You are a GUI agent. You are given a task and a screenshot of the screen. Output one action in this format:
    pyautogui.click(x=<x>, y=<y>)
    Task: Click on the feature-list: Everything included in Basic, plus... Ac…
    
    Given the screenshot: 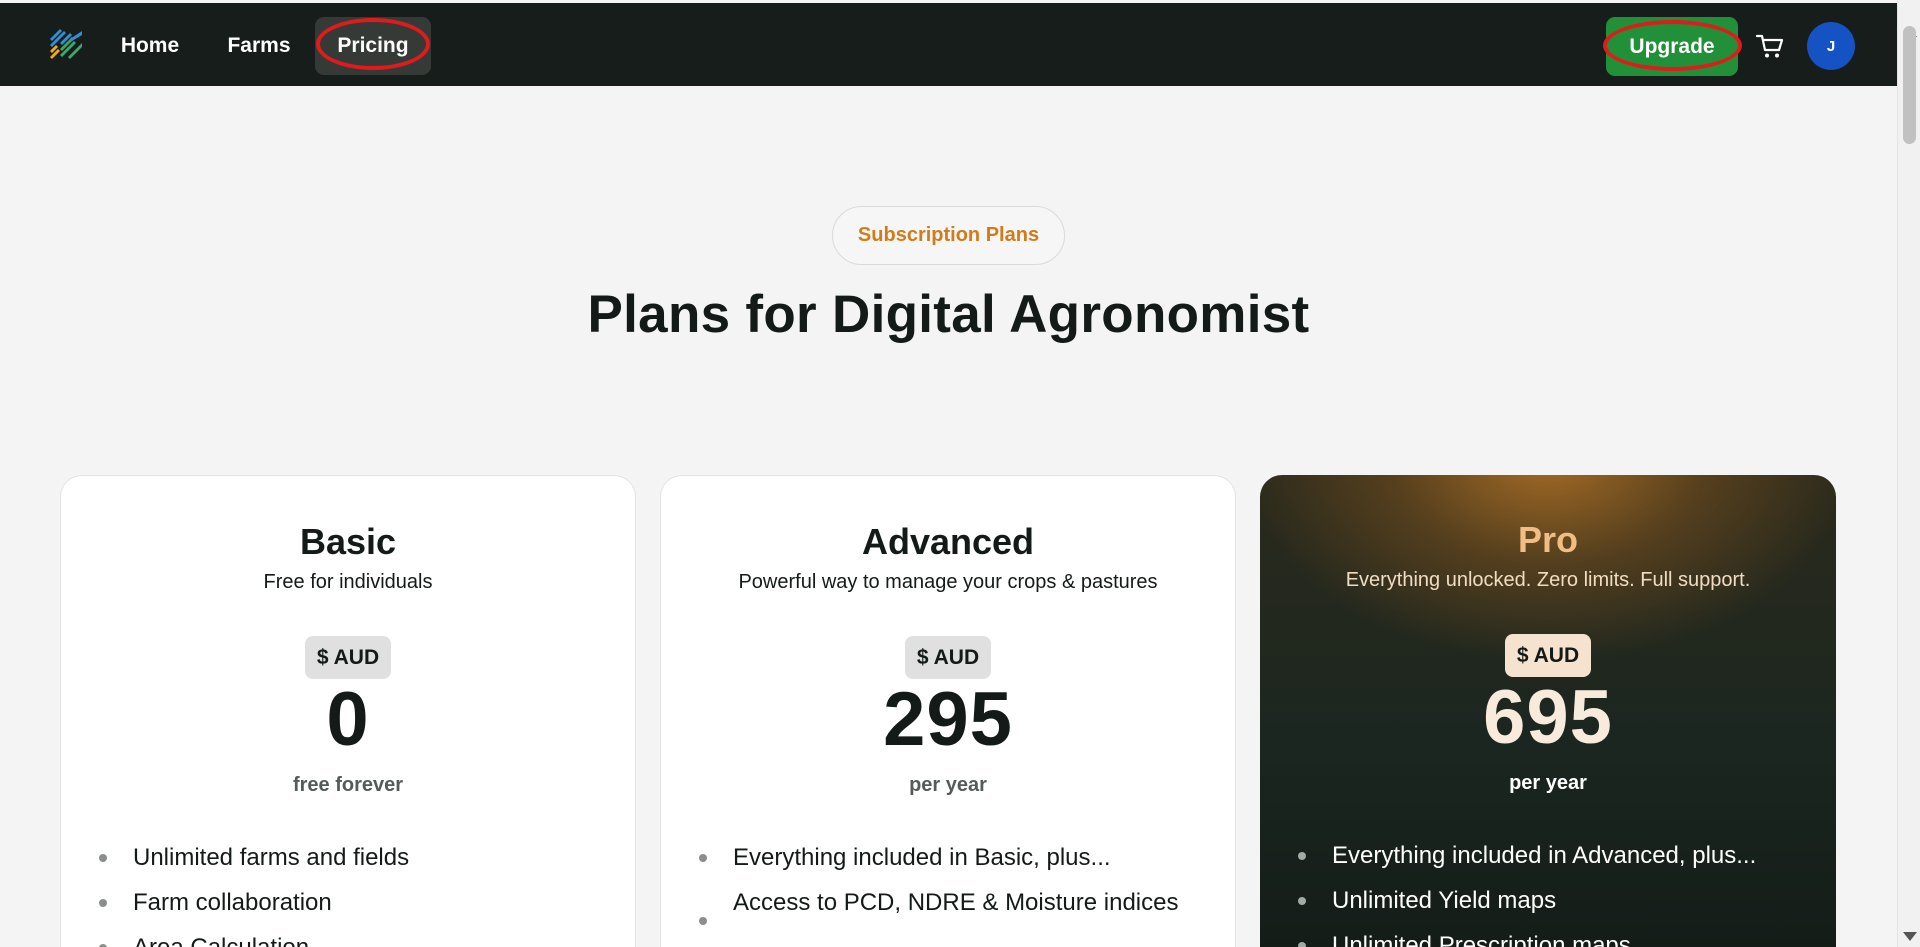 What is the action you would take?
    pyautogui.click(x=948, y=884)
    